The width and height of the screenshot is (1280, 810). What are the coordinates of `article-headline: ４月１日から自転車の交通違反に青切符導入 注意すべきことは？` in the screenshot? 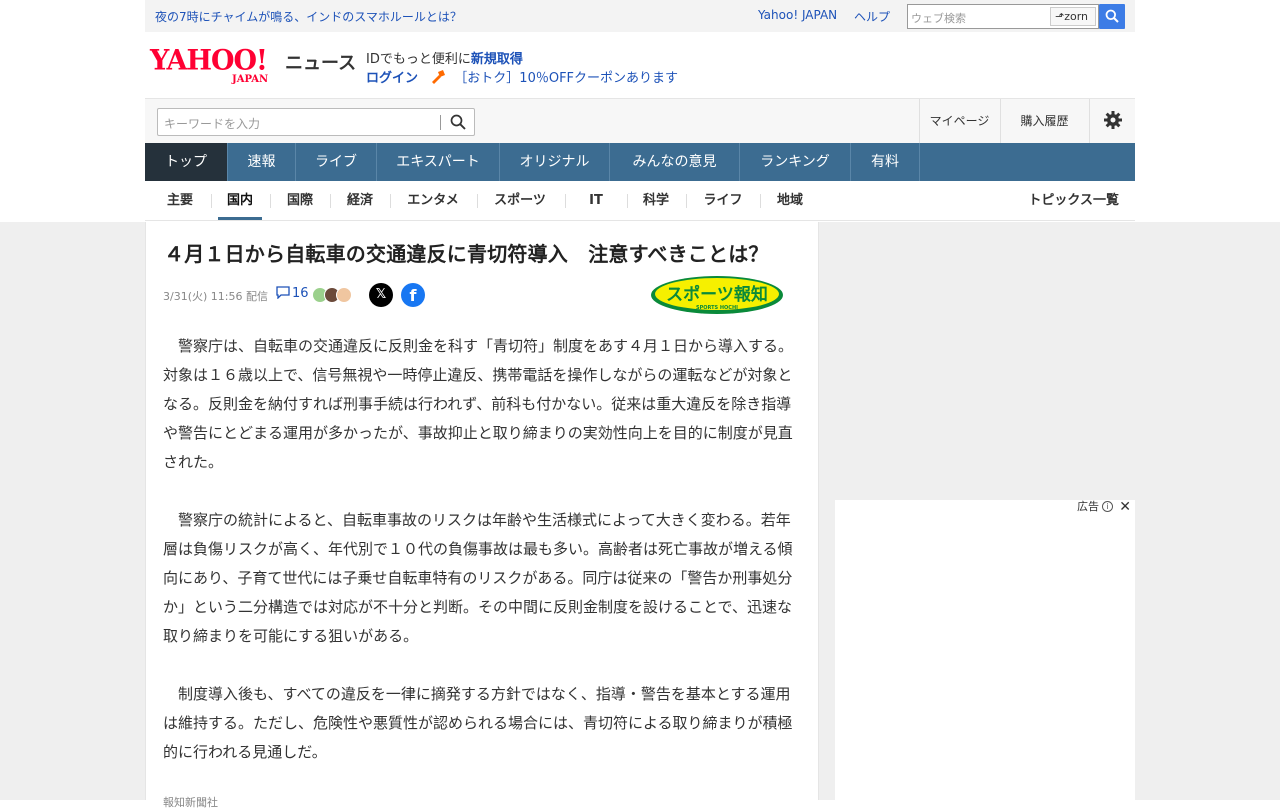 It's located at (466, 254).